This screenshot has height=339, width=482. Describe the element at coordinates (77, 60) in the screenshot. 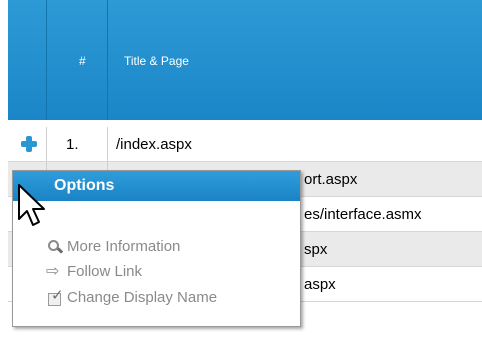

I see `header-number-column` at that location.